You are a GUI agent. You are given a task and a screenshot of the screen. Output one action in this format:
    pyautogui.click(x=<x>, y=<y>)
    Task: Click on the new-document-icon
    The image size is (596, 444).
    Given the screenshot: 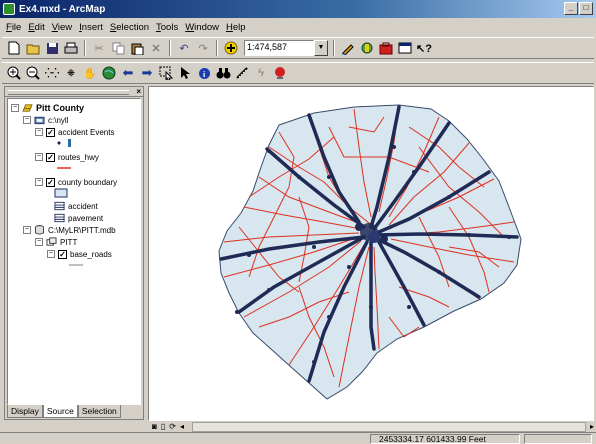 What is the action you would take?
    pyautogui.click(x=14, y=48)
    